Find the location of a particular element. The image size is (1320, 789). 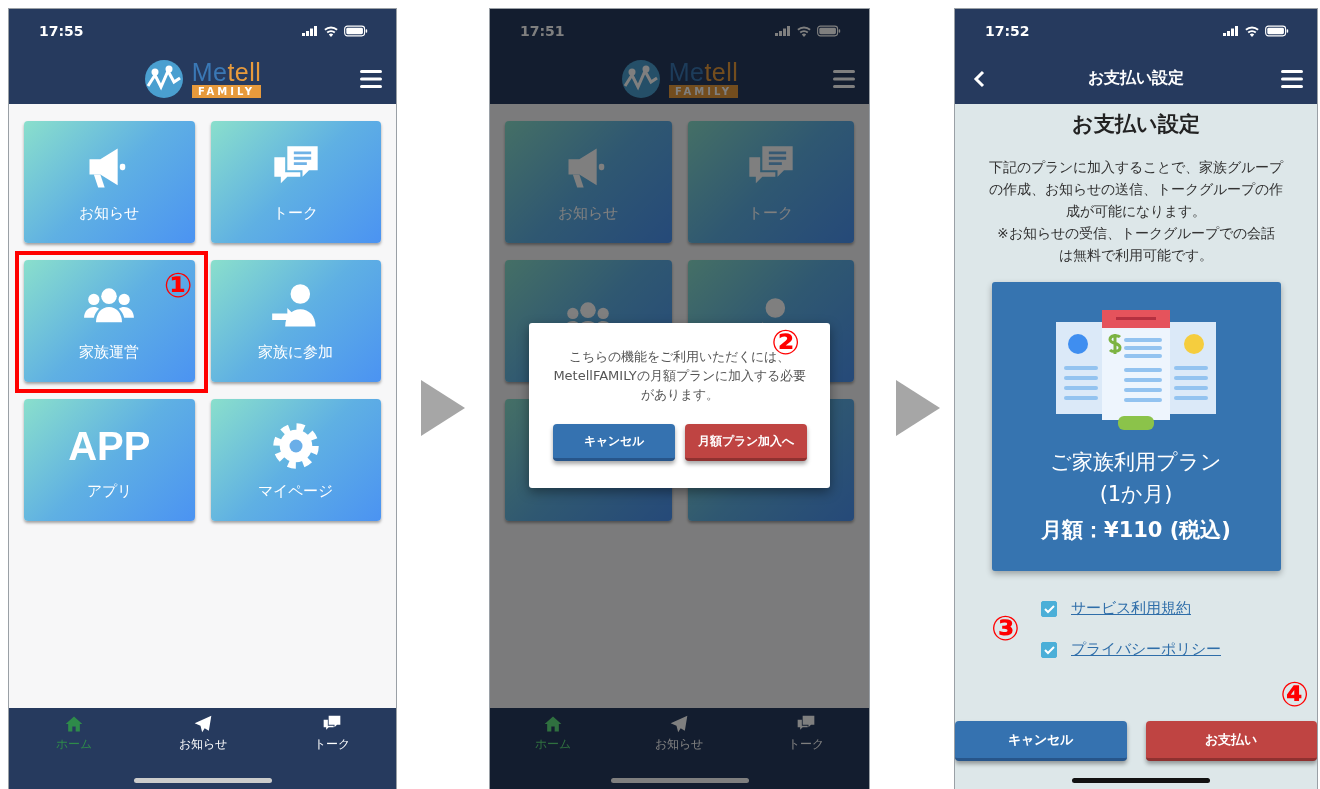

note-text: ※お知らせの受信、トークグループでの会話は無料で利用可能です。 is located at coordinates (1136, 244).